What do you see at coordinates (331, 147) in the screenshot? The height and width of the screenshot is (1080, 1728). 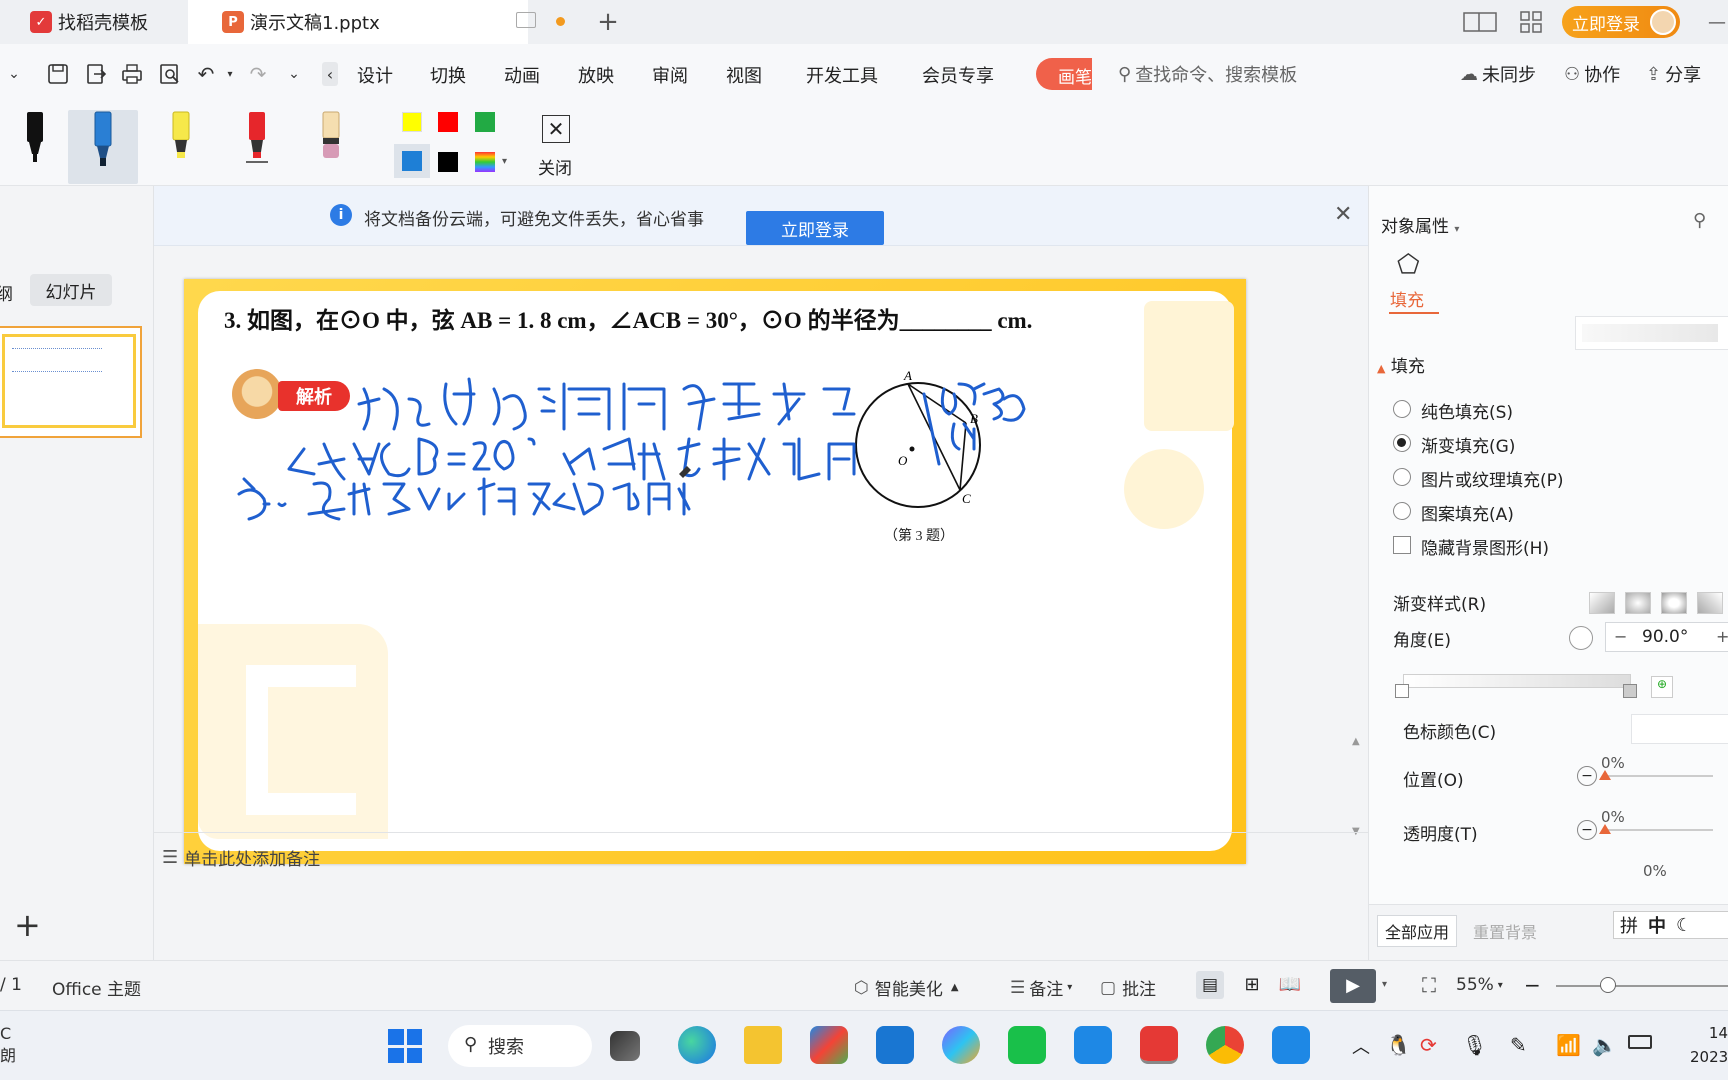 I see `eraser` at bounding box center [331, 147].